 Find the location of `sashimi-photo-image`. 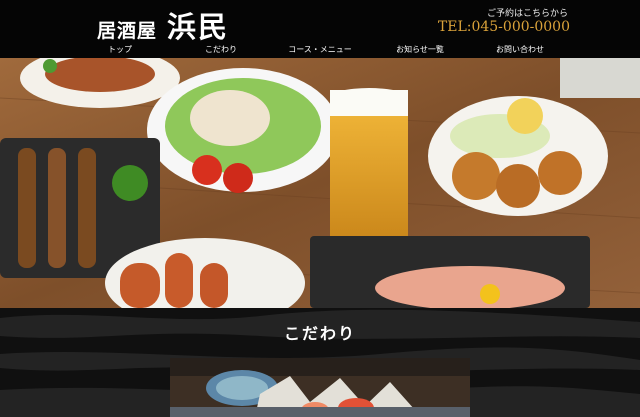

sashimi-photo-image is located at coordinates (320, 387).